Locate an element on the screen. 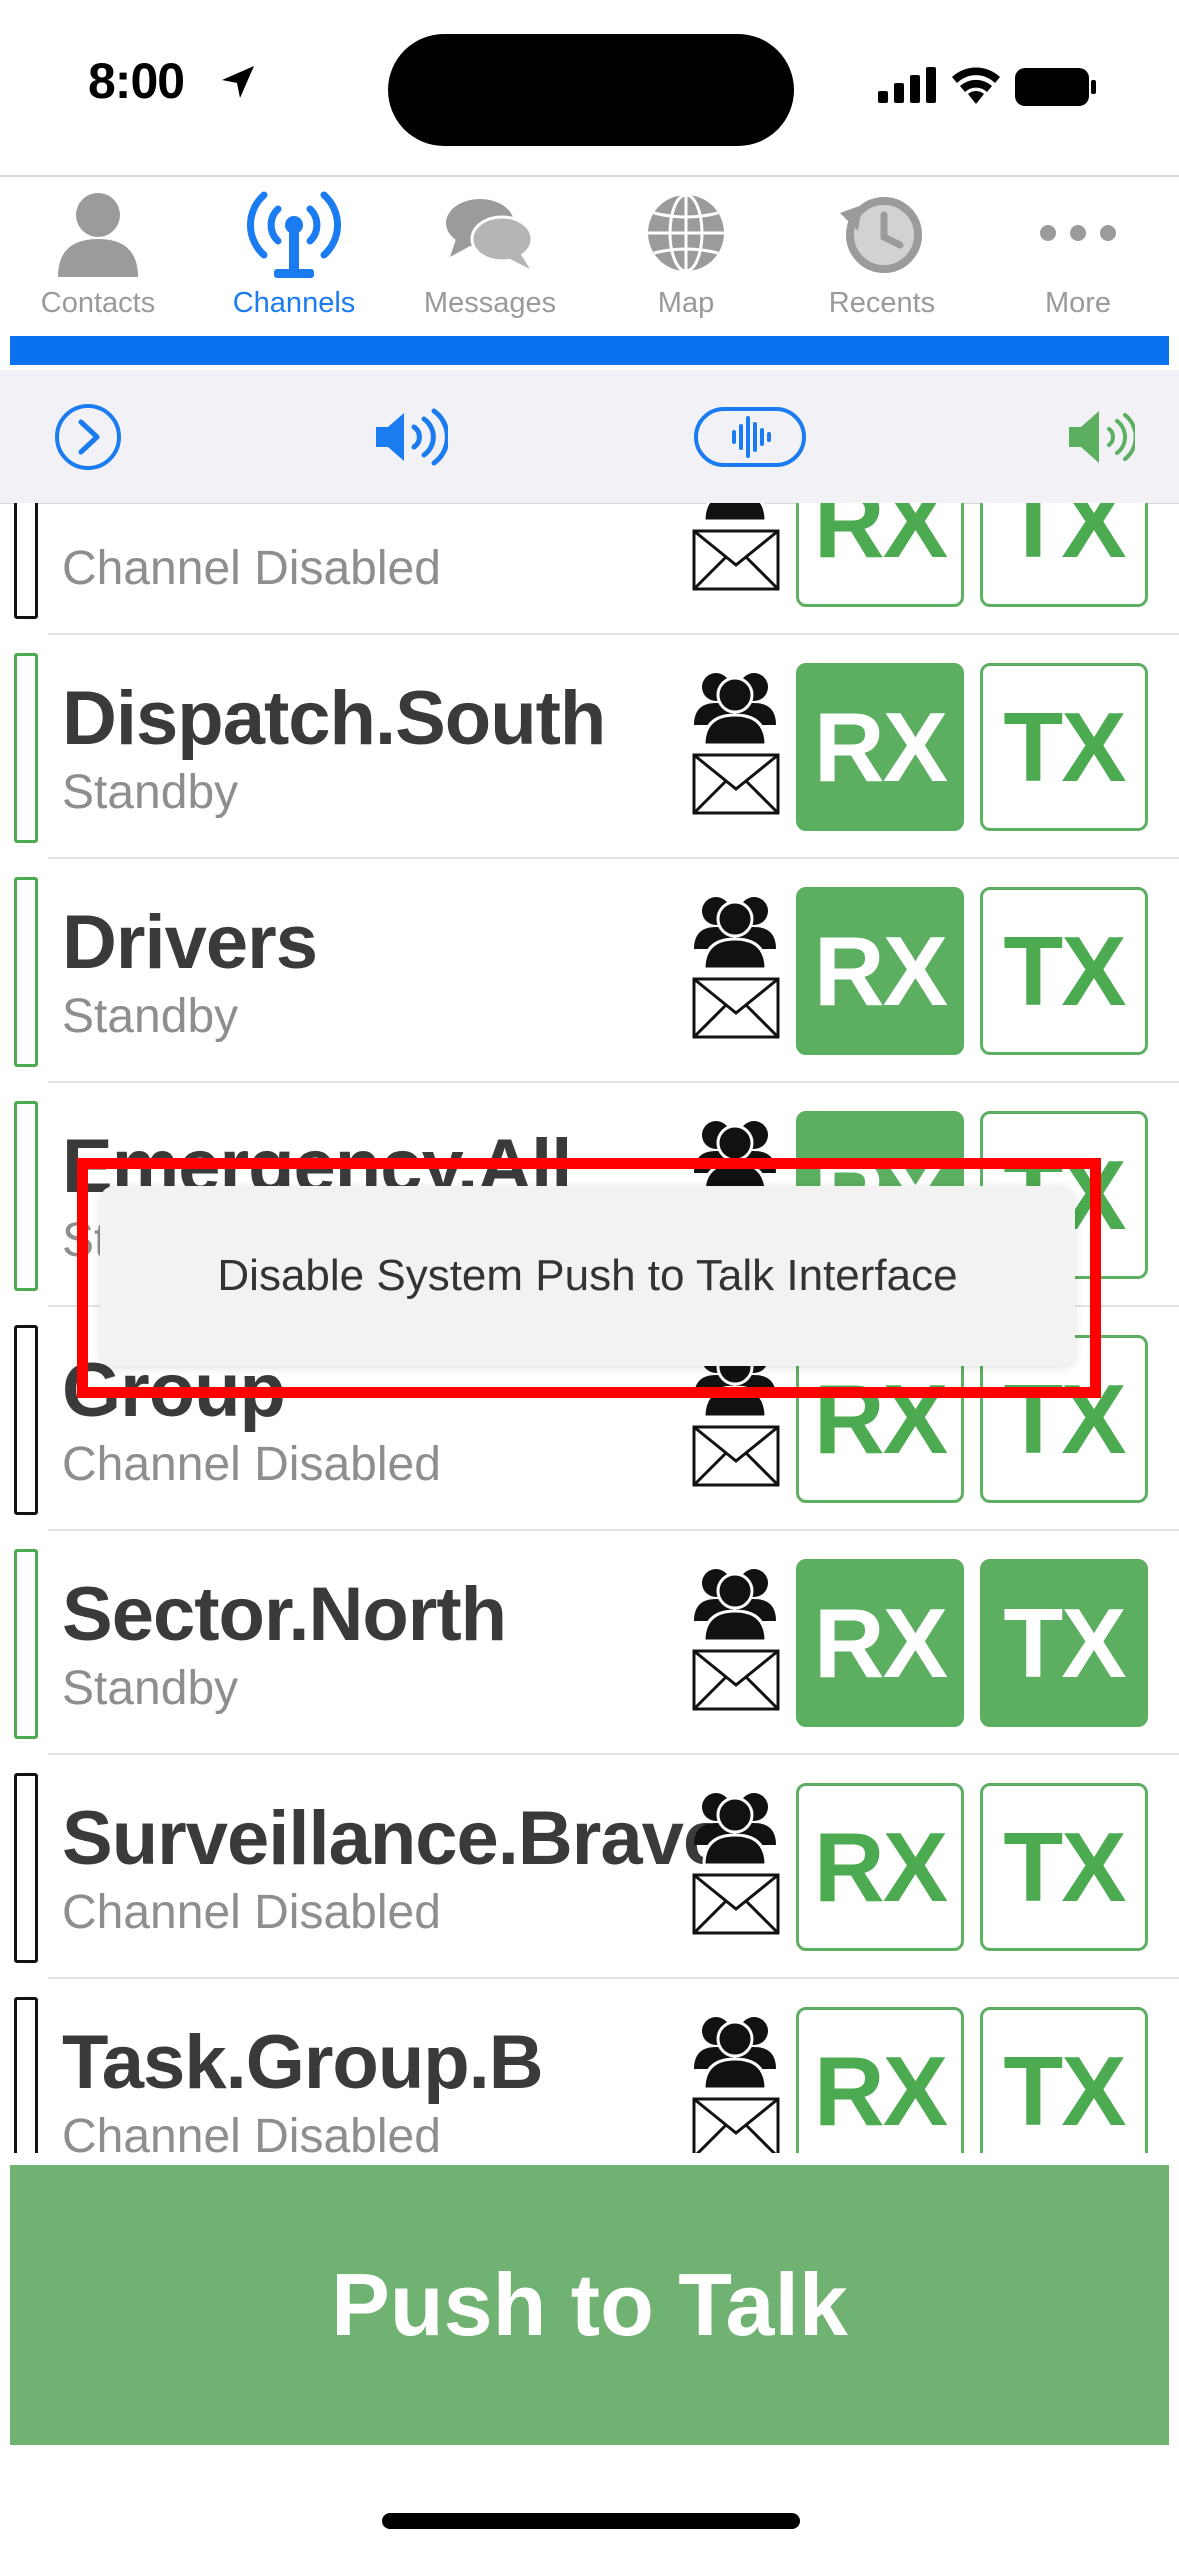 This screenshot has height=2556, width=1179. speaker-wave-icon is located at coordinates (412, 436).